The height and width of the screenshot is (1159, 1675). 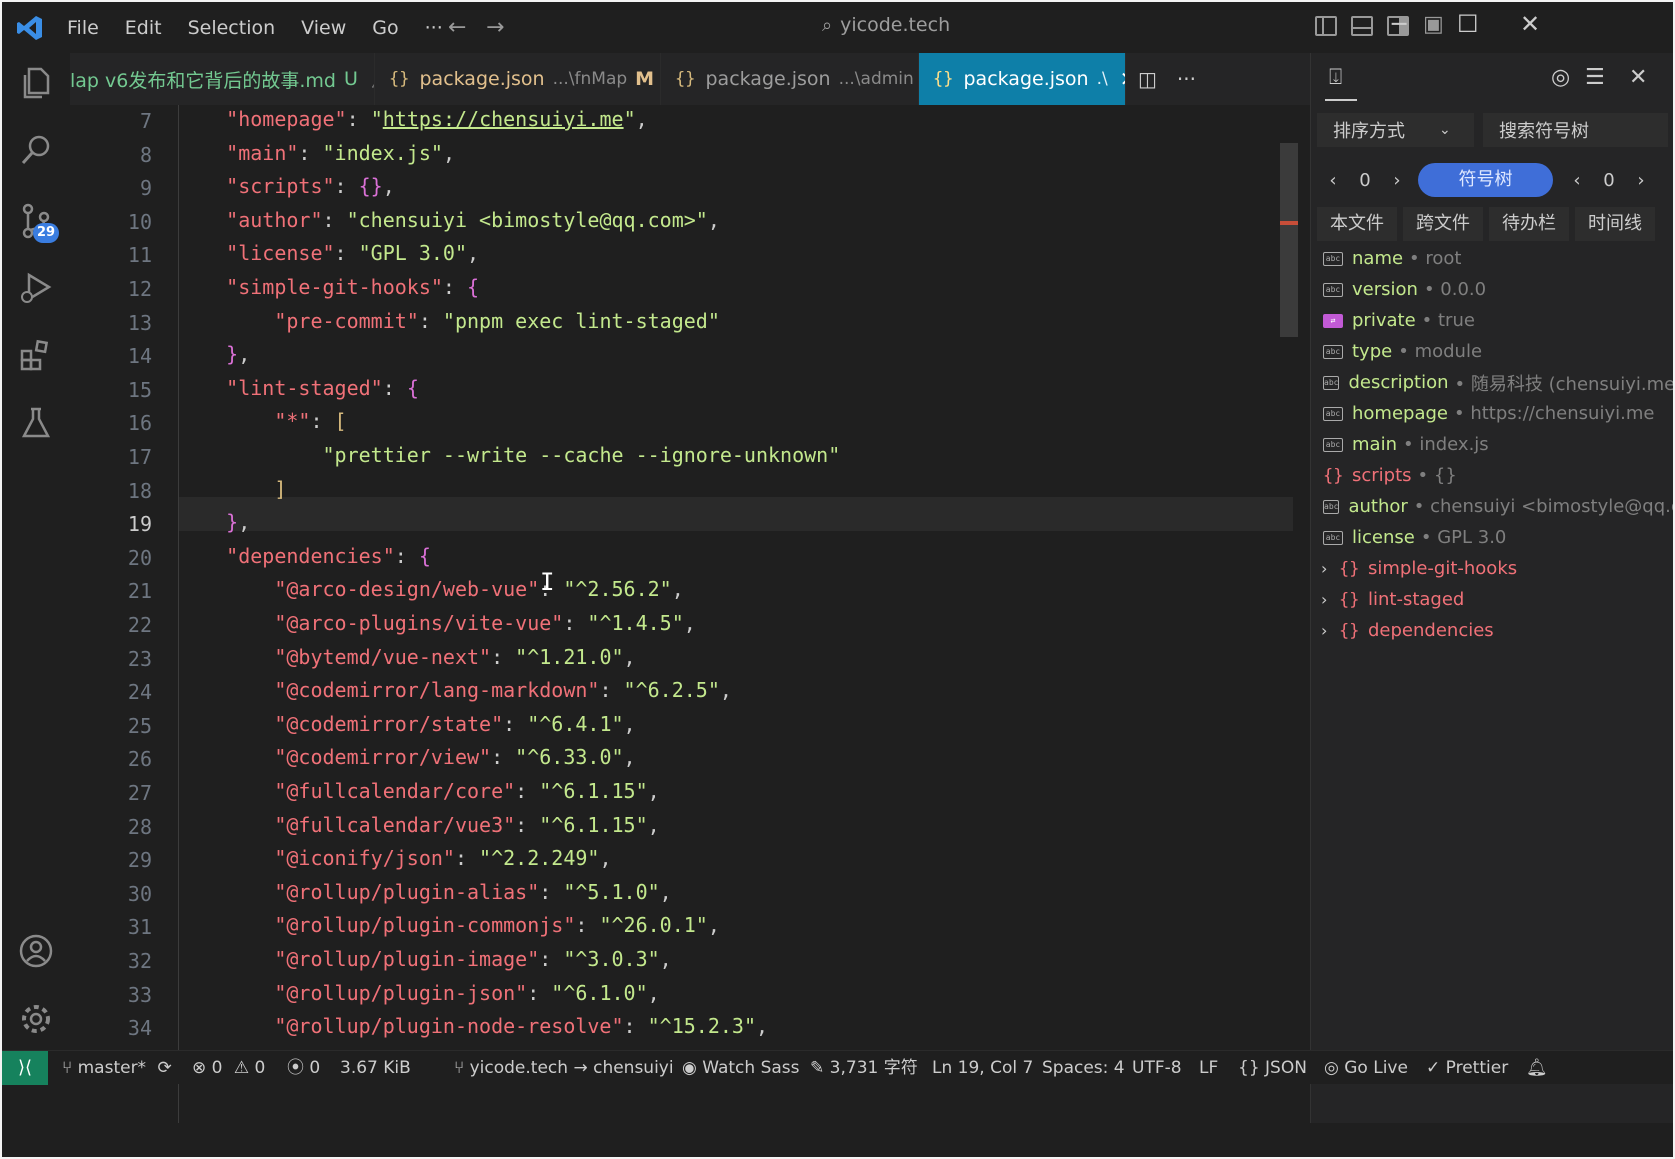 I want to click on toggle-primary-sidebar-icon, so click(x=1326, y=26).